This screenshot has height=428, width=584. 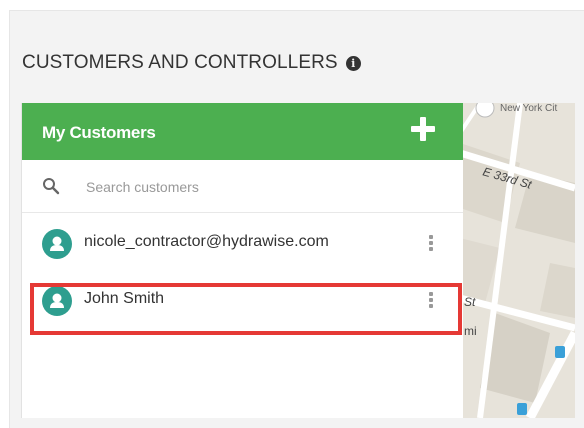 I want to click on customer-name: John Smith, so click(x=124, y=298).